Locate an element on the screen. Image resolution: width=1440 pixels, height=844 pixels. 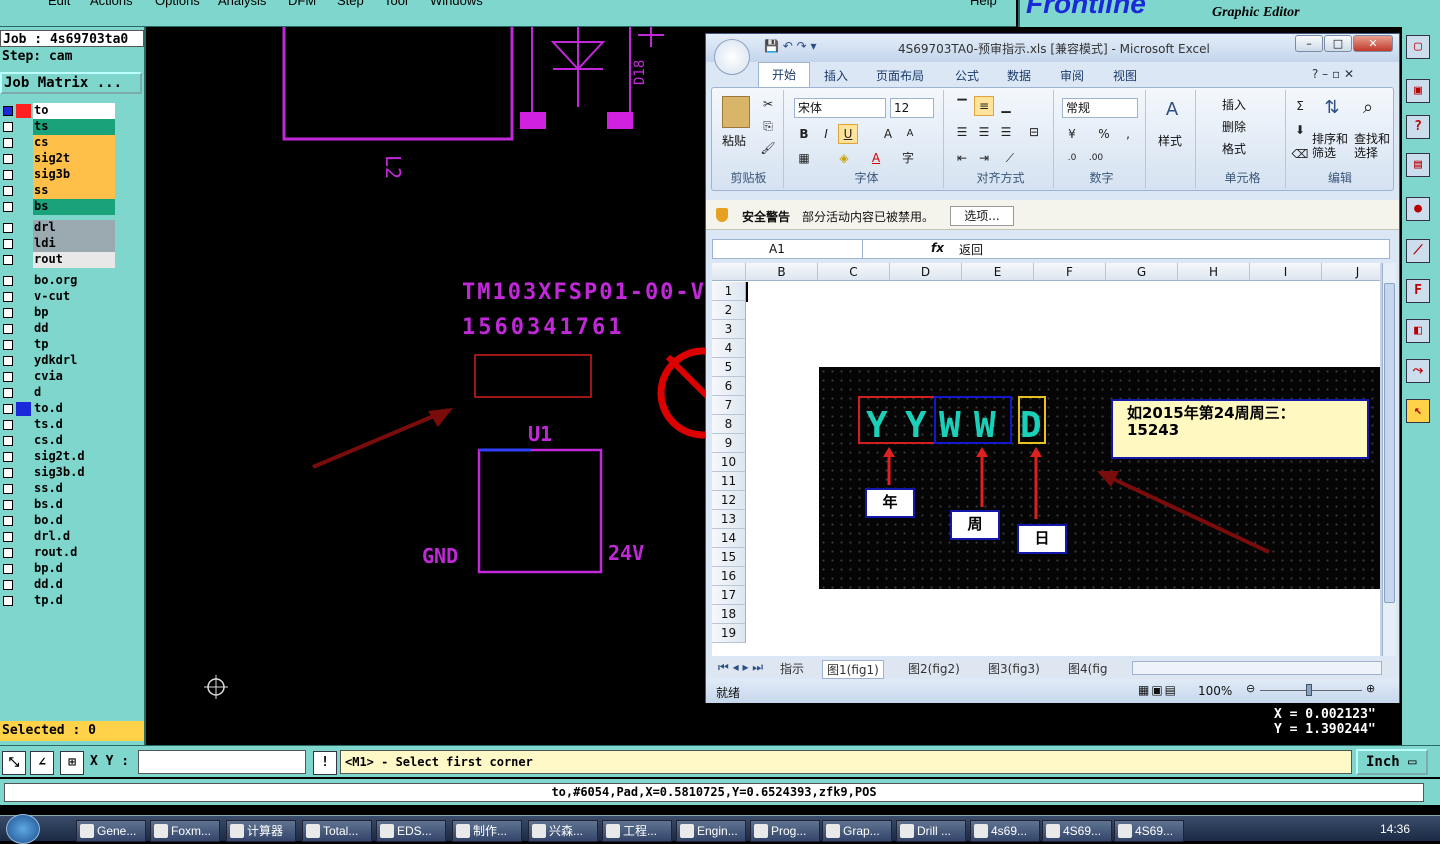
align-center-icon: ☰ is located at coordinates (984, 132).